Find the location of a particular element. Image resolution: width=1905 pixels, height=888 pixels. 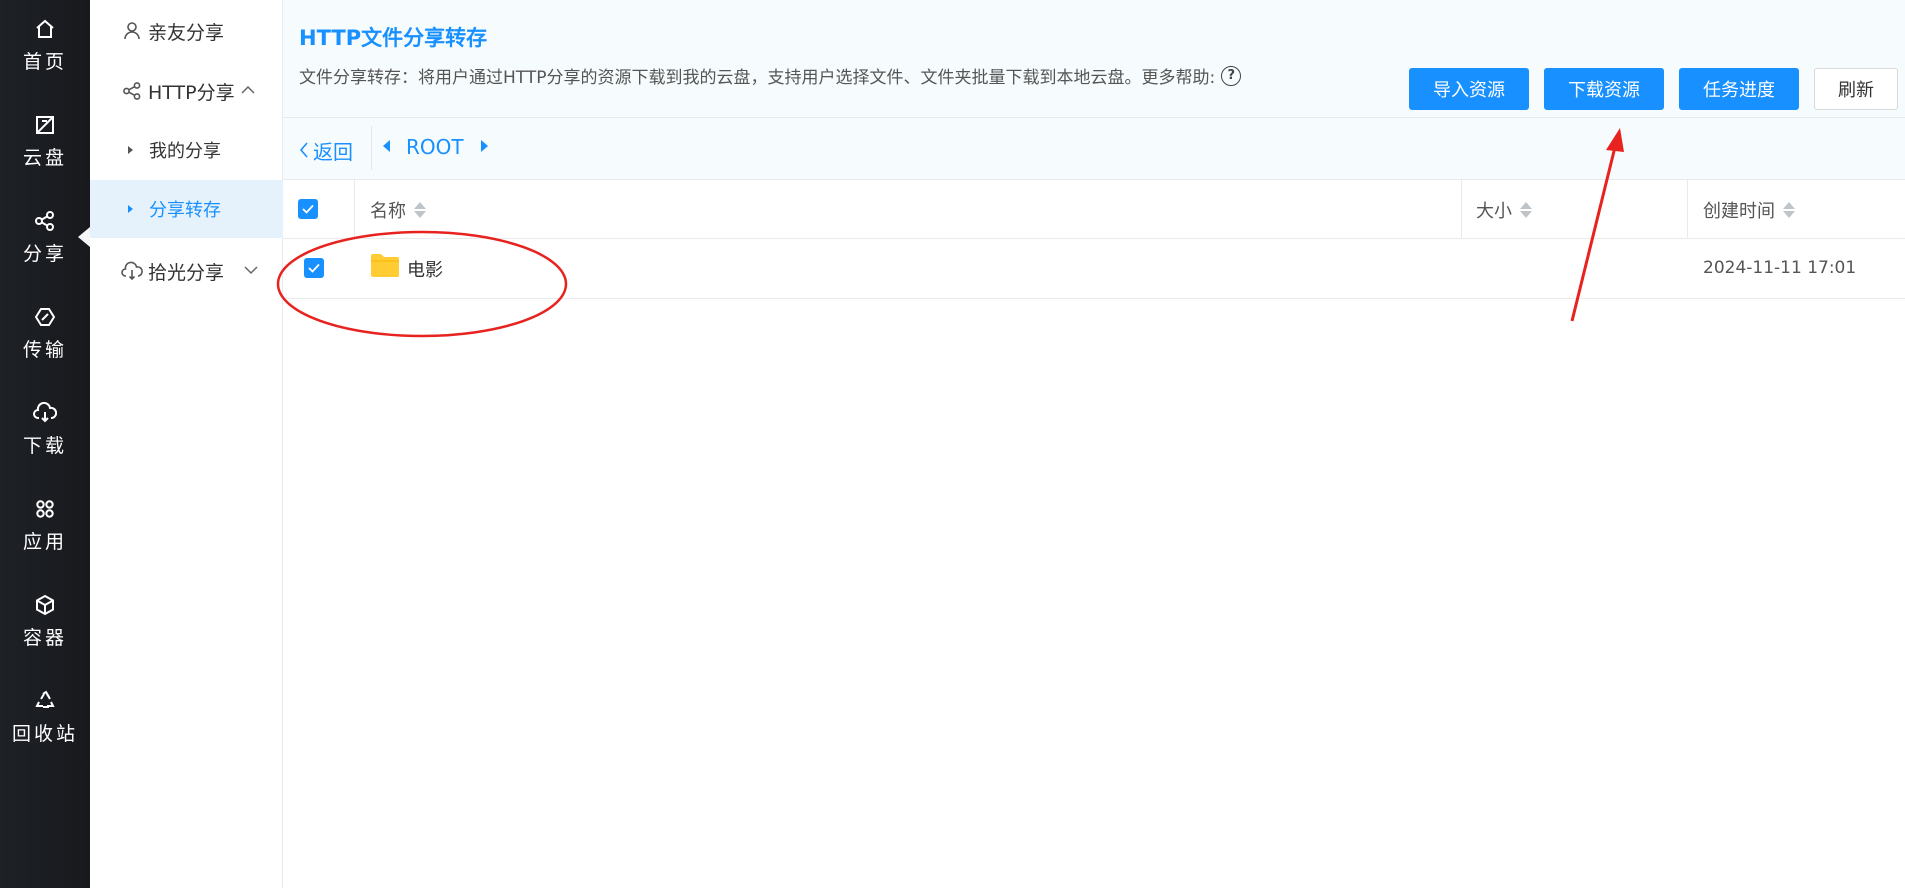

sidebar-item-my-share-label: 我的分享 is located at coordinates (185, 151).